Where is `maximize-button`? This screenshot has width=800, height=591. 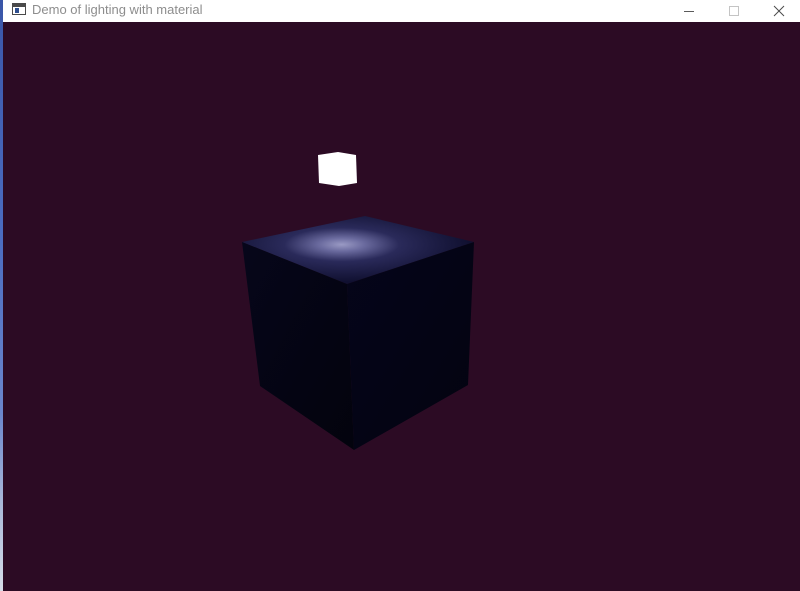 maximize-button is located at coordinates (733, 11).